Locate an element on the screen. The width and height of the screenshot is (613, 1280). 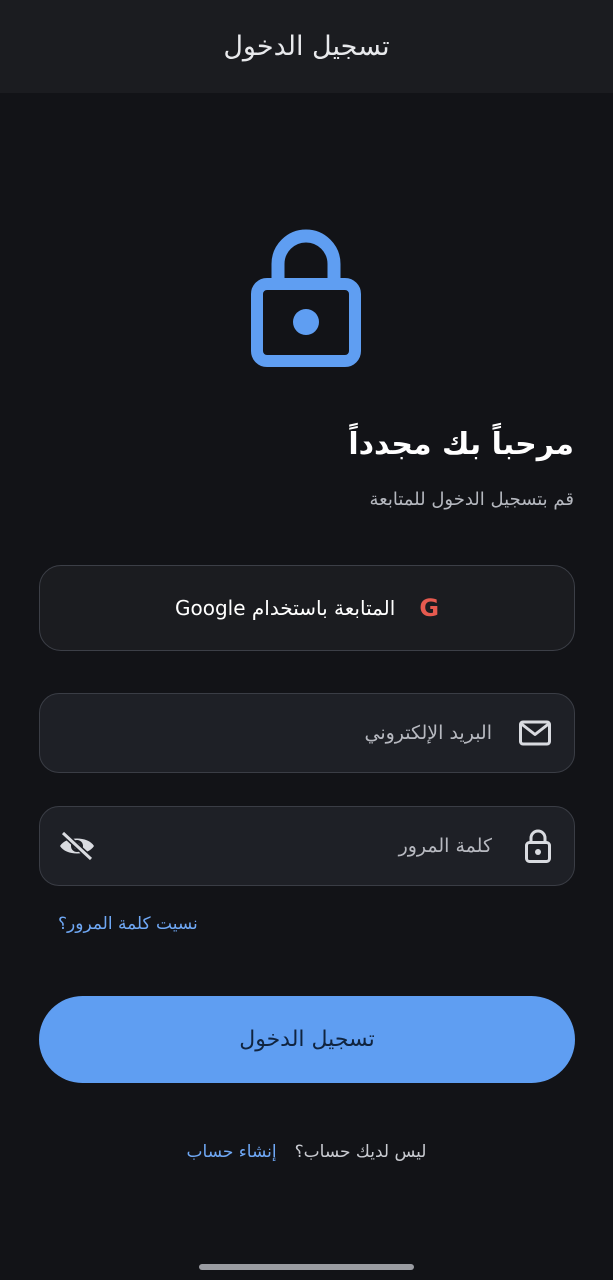
password-input is located at coordinates (312, 846).